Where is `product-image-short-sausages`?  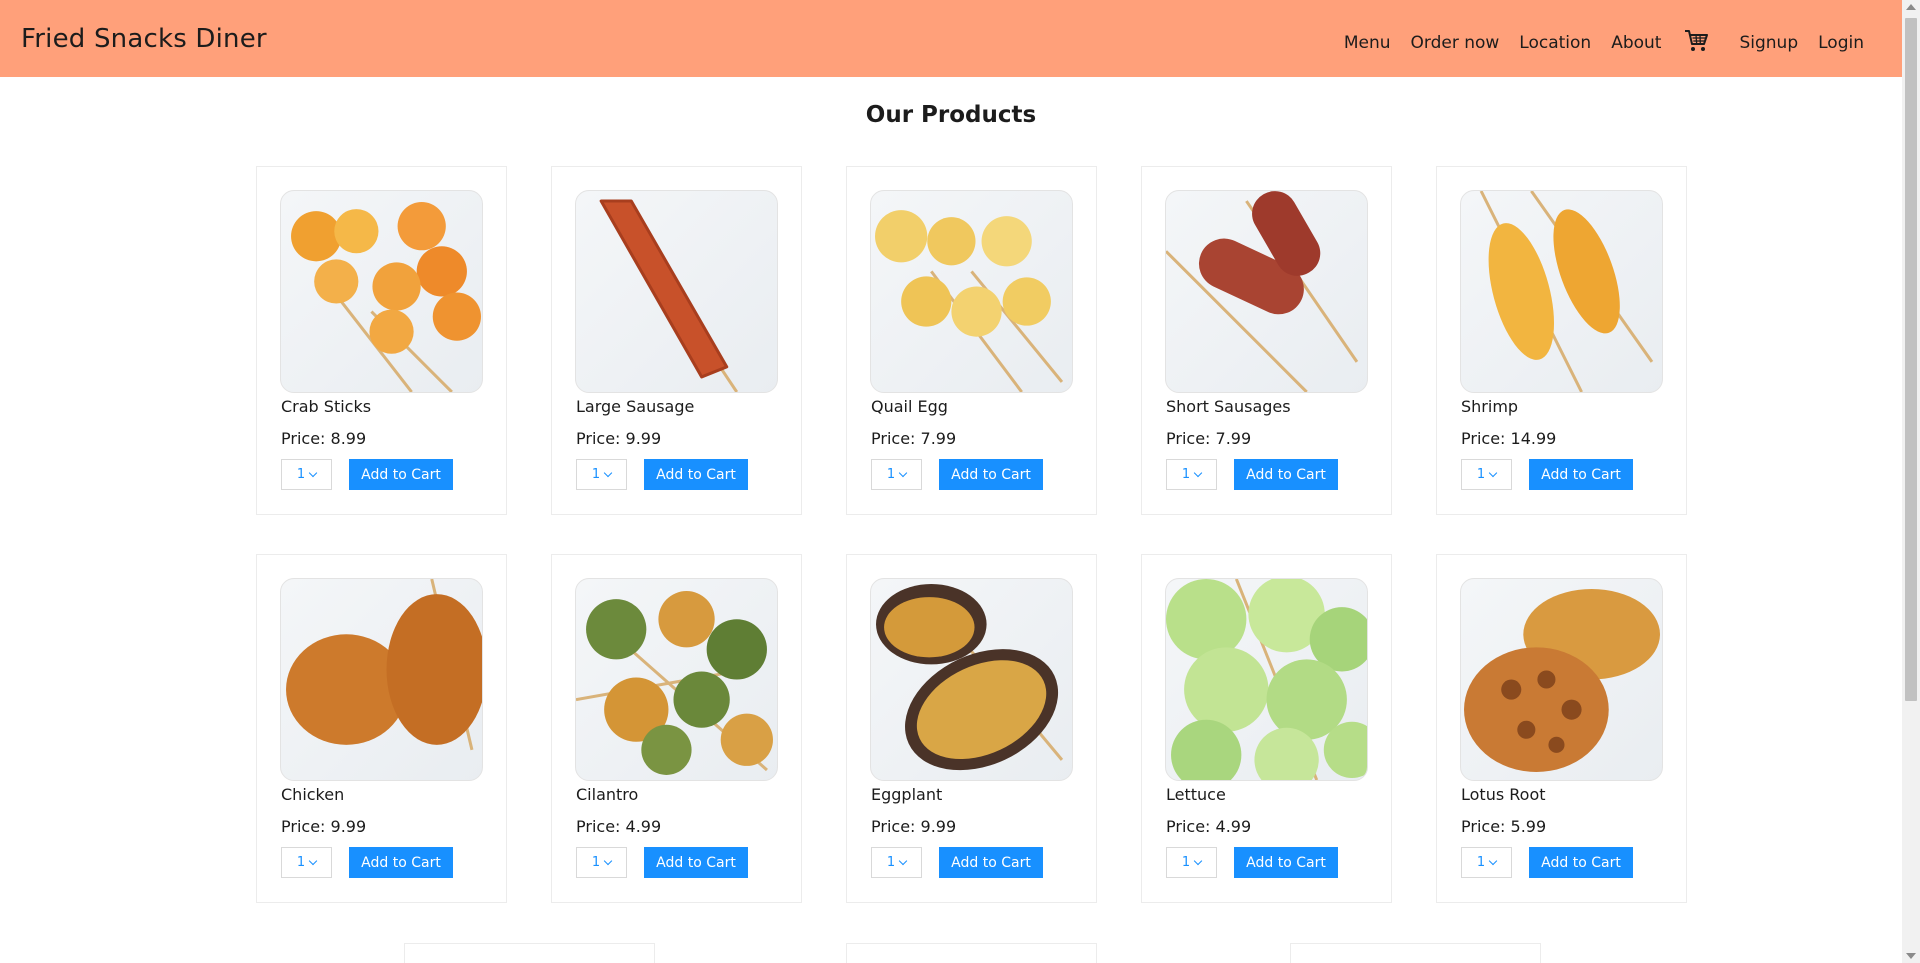 product-image-short-sausages is located at coordinates (1266, 291).